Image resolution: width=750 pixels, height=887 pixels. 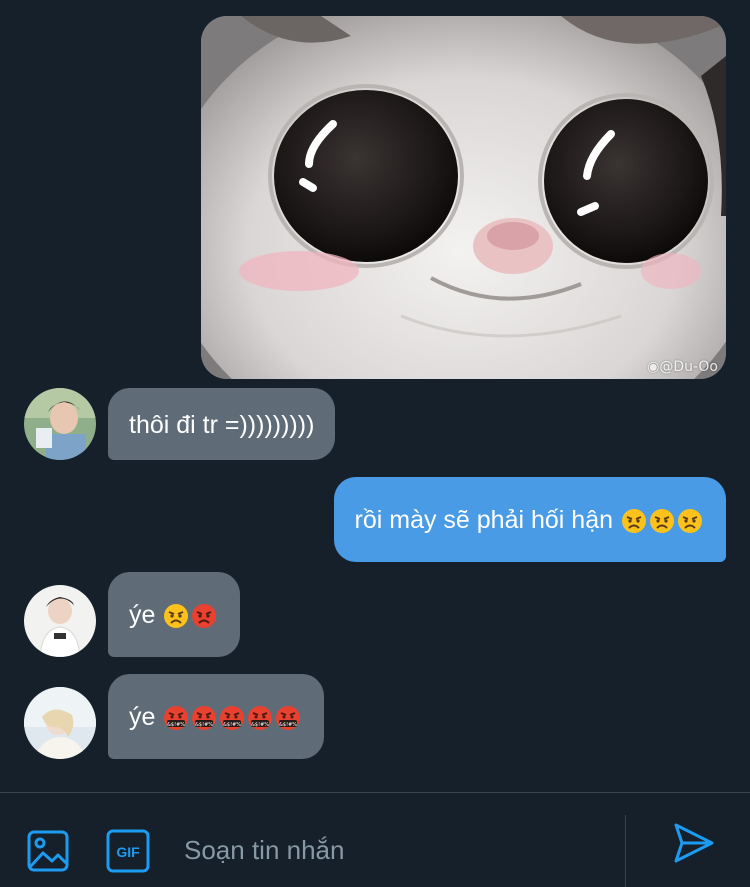 I want to click on message-text: thôi đi tr =))))))))), so click(x=222, y=425).